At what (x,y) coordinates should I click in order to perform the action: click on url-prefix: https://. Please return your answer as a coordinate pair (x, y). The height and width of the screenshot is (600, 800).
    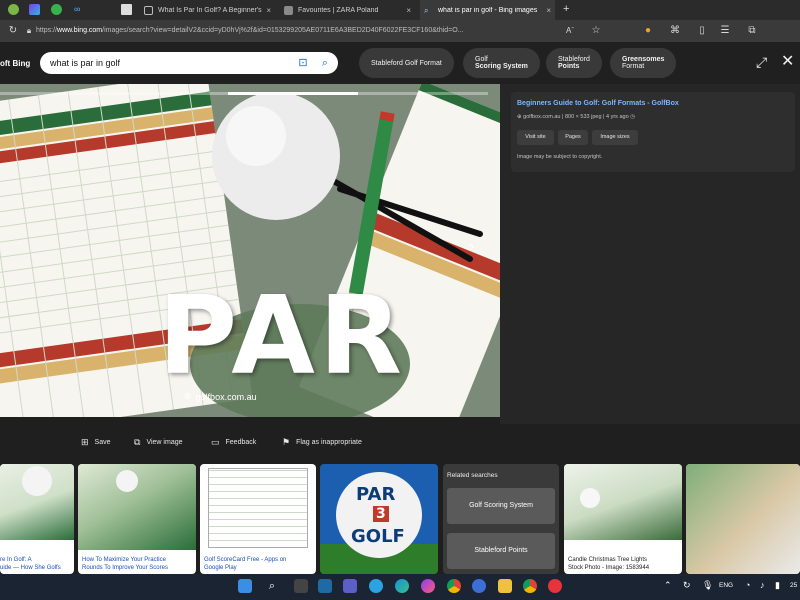
    Looking at the image, I should click on (47, 30).